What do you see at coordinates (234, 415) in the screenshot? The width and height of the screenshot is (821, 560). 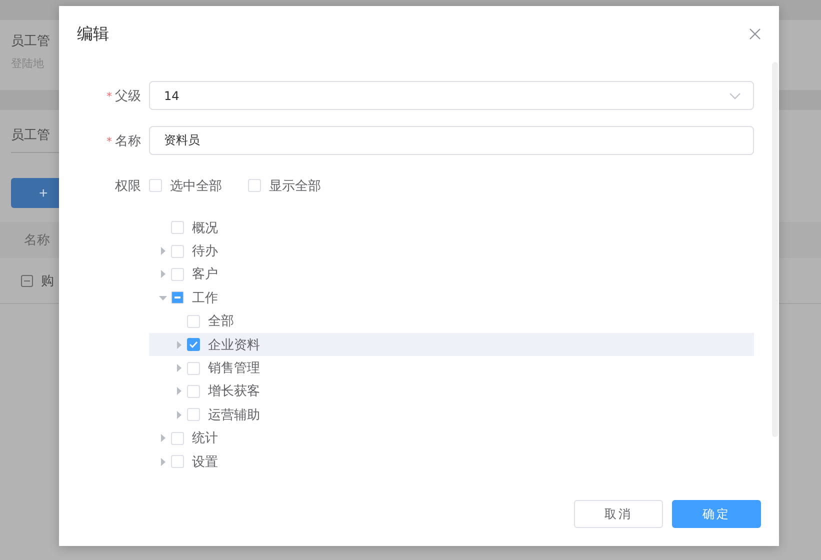 I see `tree-item-label: 运营辅助` at bounding box center [234, 415].